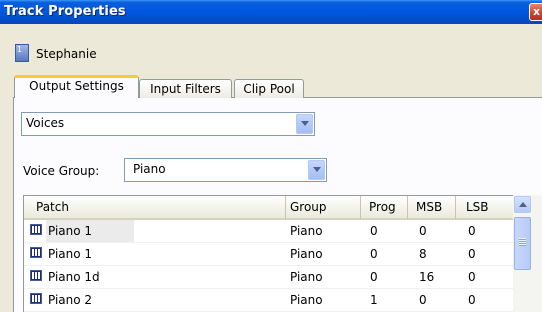 This screenshot has width=542, height=312. Describe the element at coordinates (271, 231) in the screenshot. I see `table-row: Piano 1 Piano 0 0 0` at that location.